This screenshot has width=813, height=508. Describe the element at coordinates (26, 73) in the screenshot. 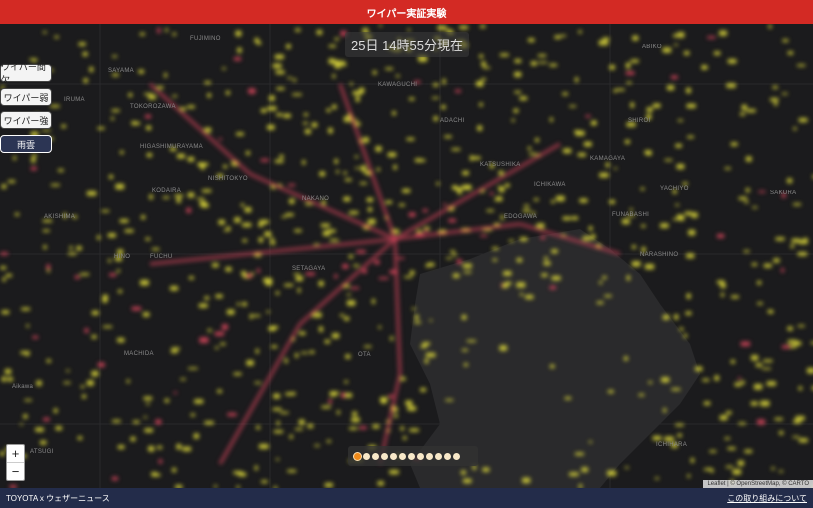

I see `layer-button-wiper-intermittent: ワイパー間欠` at that location.